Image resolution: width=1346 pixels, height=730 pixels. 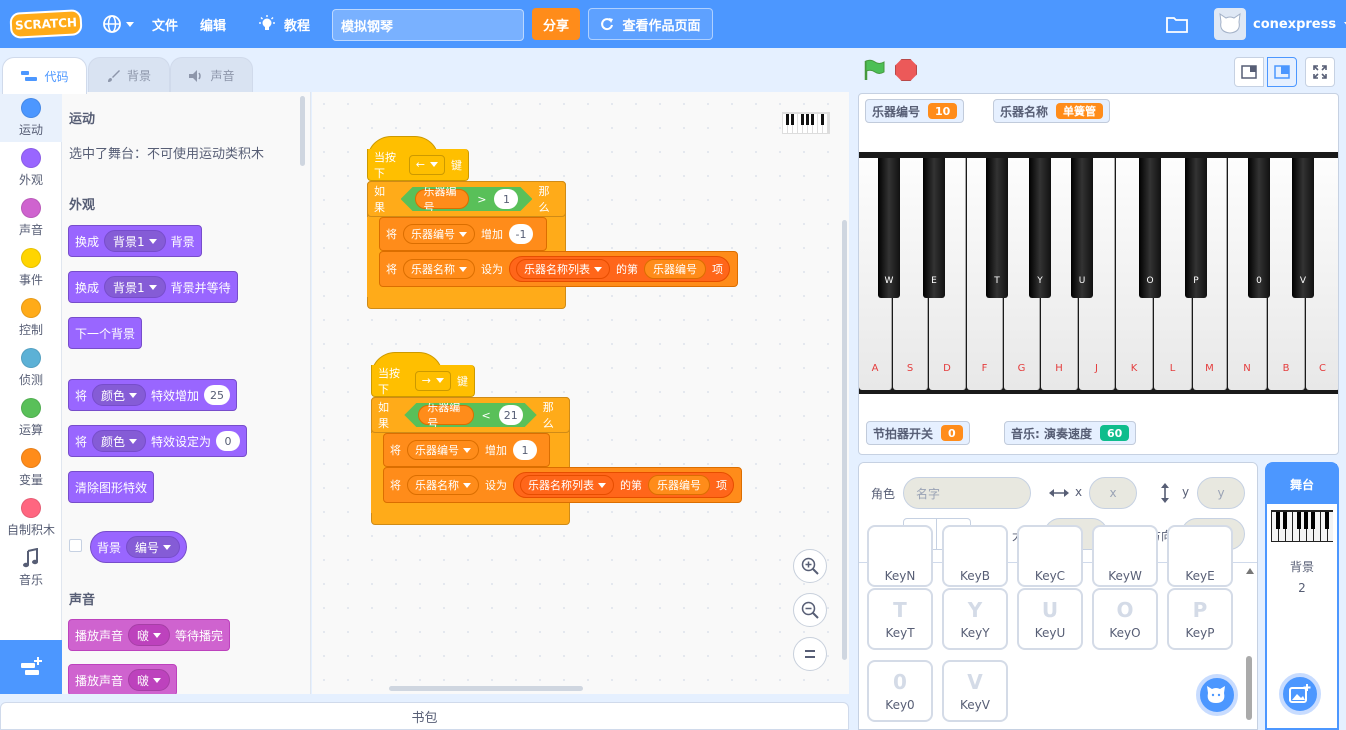 What do you see at coordinates (31, 367) in the screenshot?
I see `category-sensing: 侦测` at bounding box center [31, 367].